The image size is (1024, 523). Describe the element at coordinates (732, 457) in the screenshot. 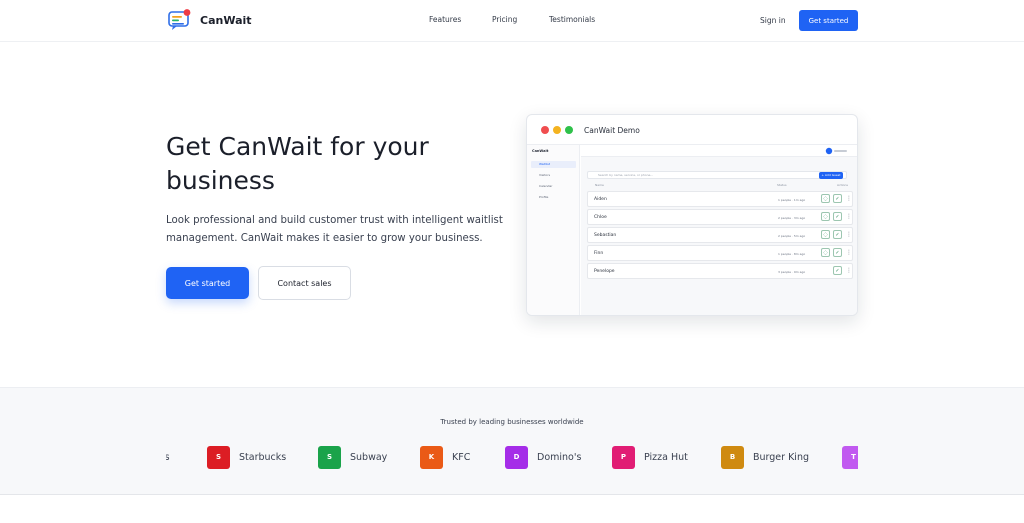

I see `logo-badge: B` at that location.